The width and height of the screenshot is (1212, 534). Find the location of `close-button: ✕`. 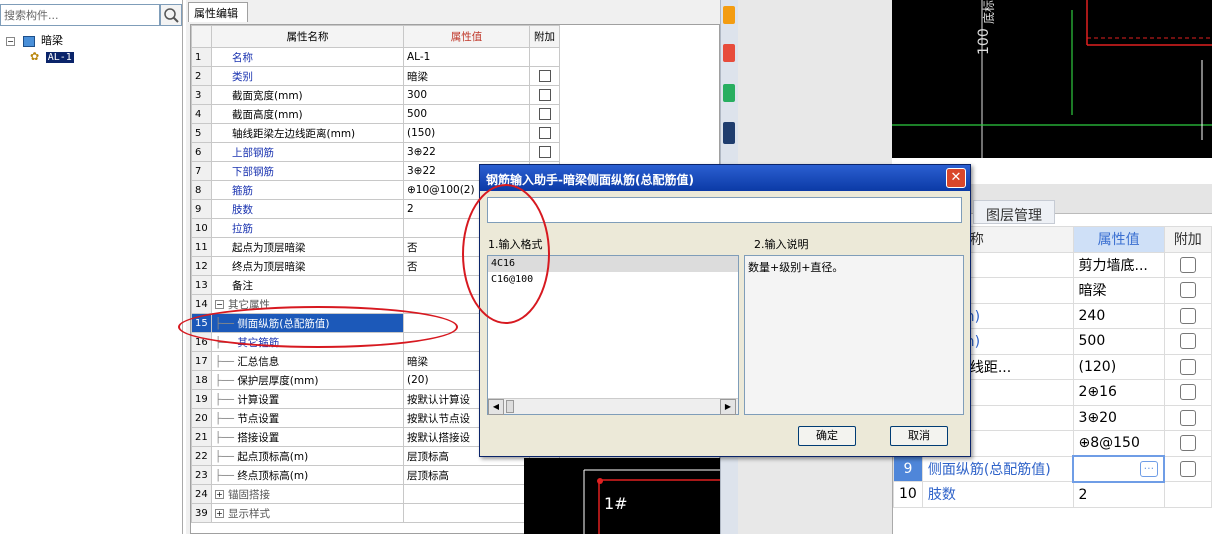

close-button: ✕ is located at coordinates (956, 178).